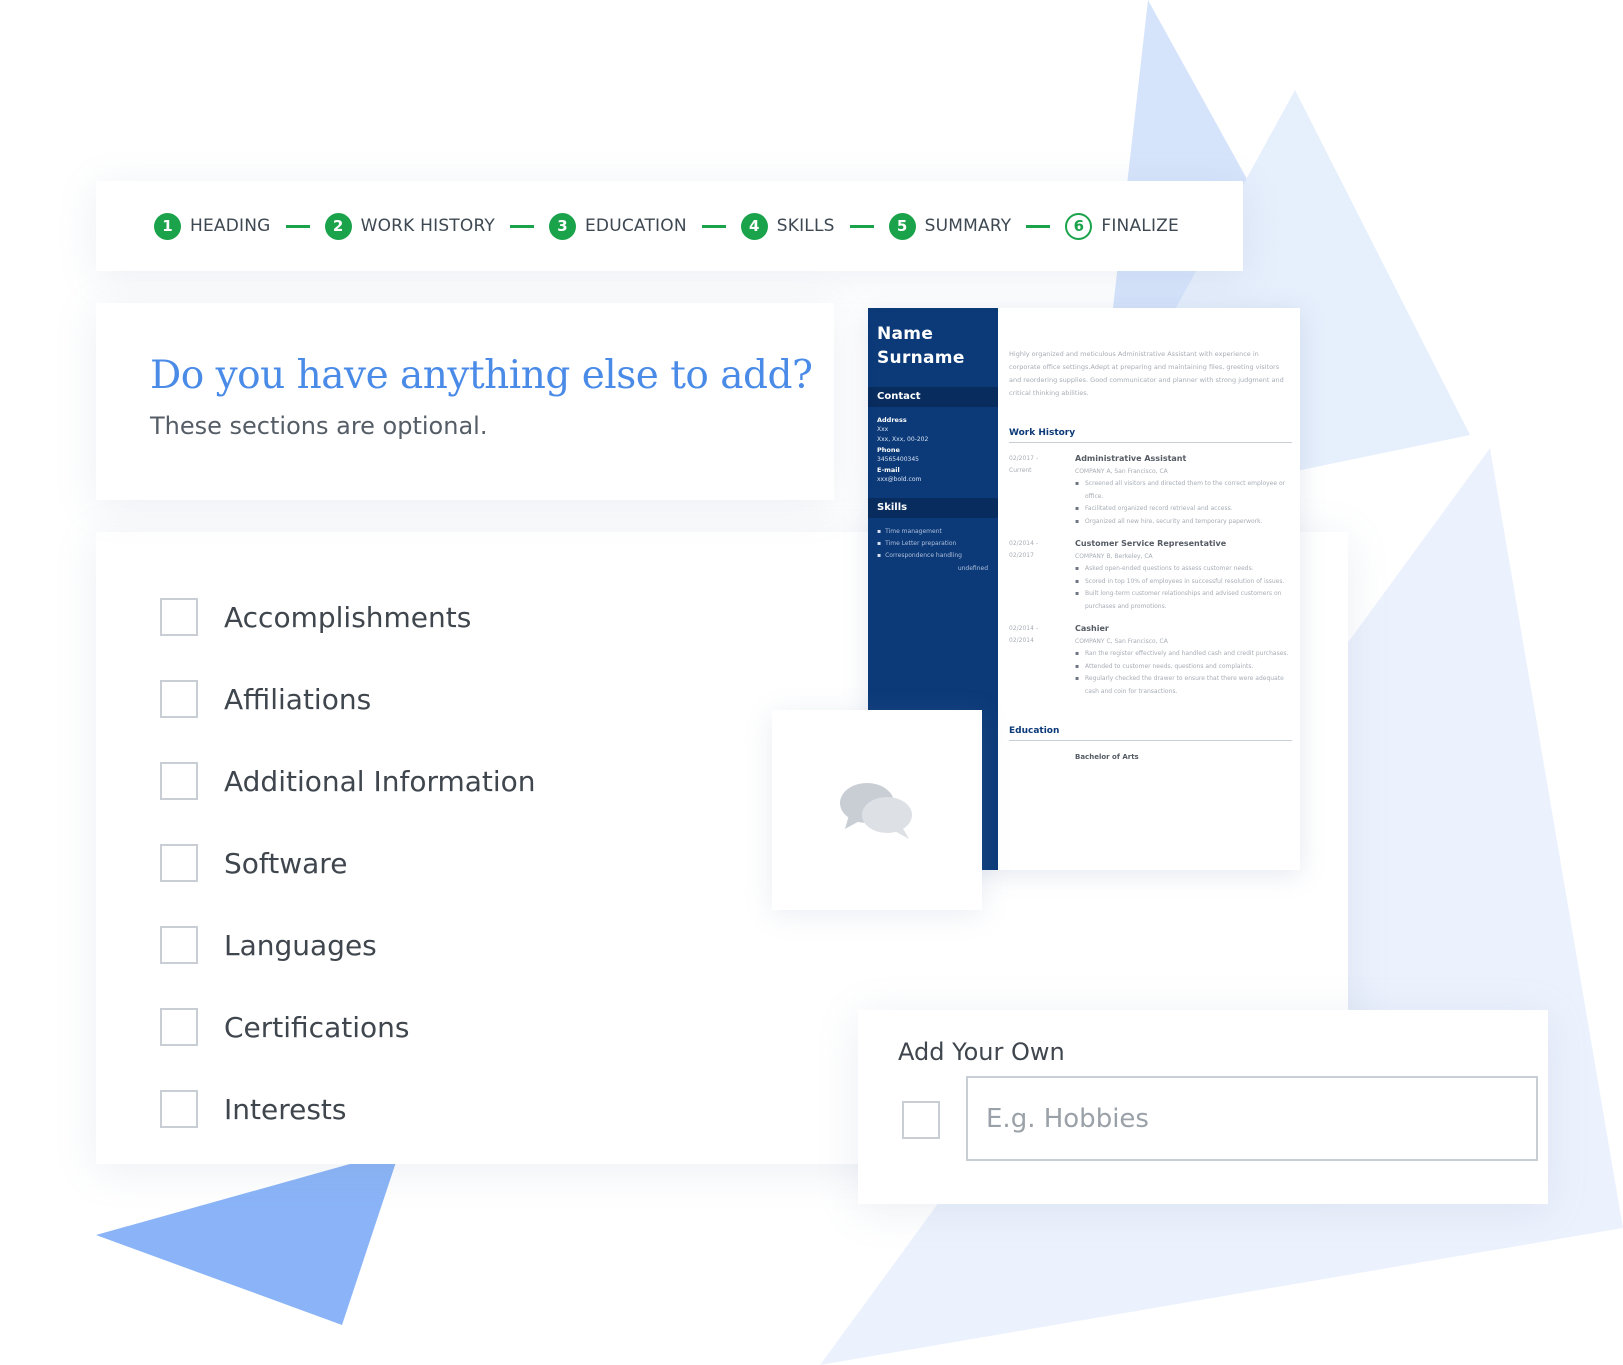 This screenshot has width=1623, height=1365. Describe the element at coordinates (635, 226) in the screenshot. I see `step-label: EDUCATION` at that location.